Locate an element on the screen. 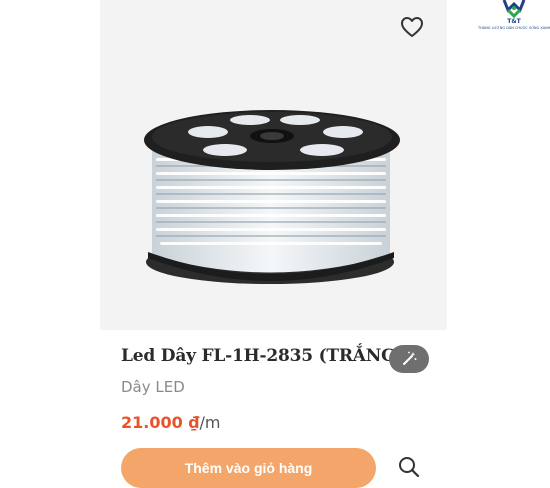 The width and height of the screenshot is (550, 488). magic-button is located at coordinates (409, 359).